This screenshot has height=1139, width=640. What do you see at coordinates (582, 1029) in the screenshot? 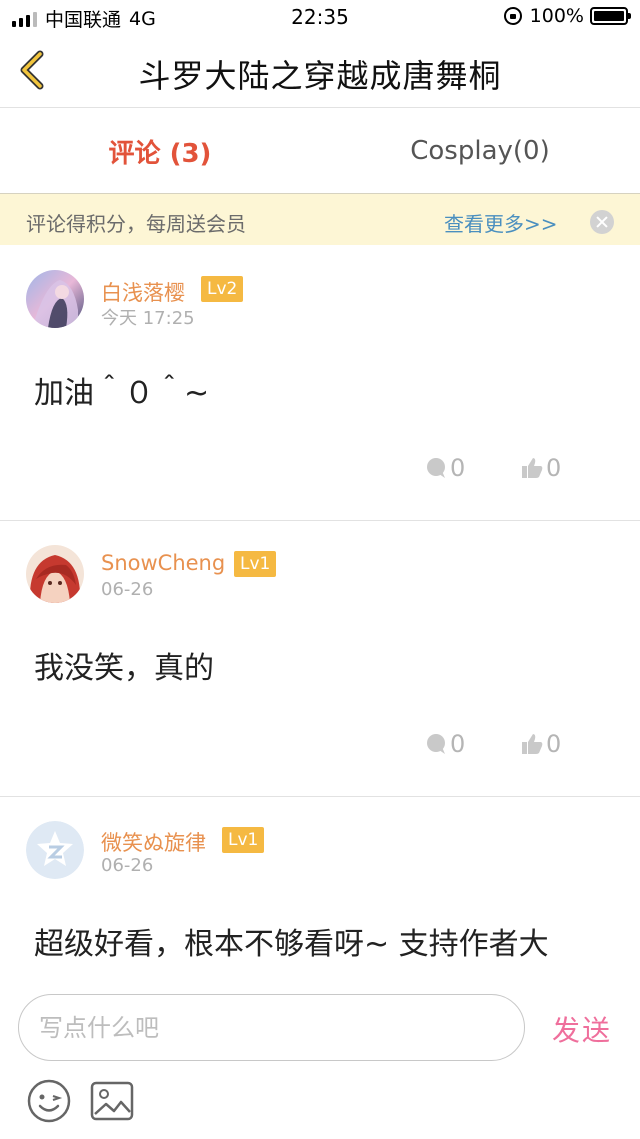
I see `send-button: 发送` at bounding box center [582, 1029].